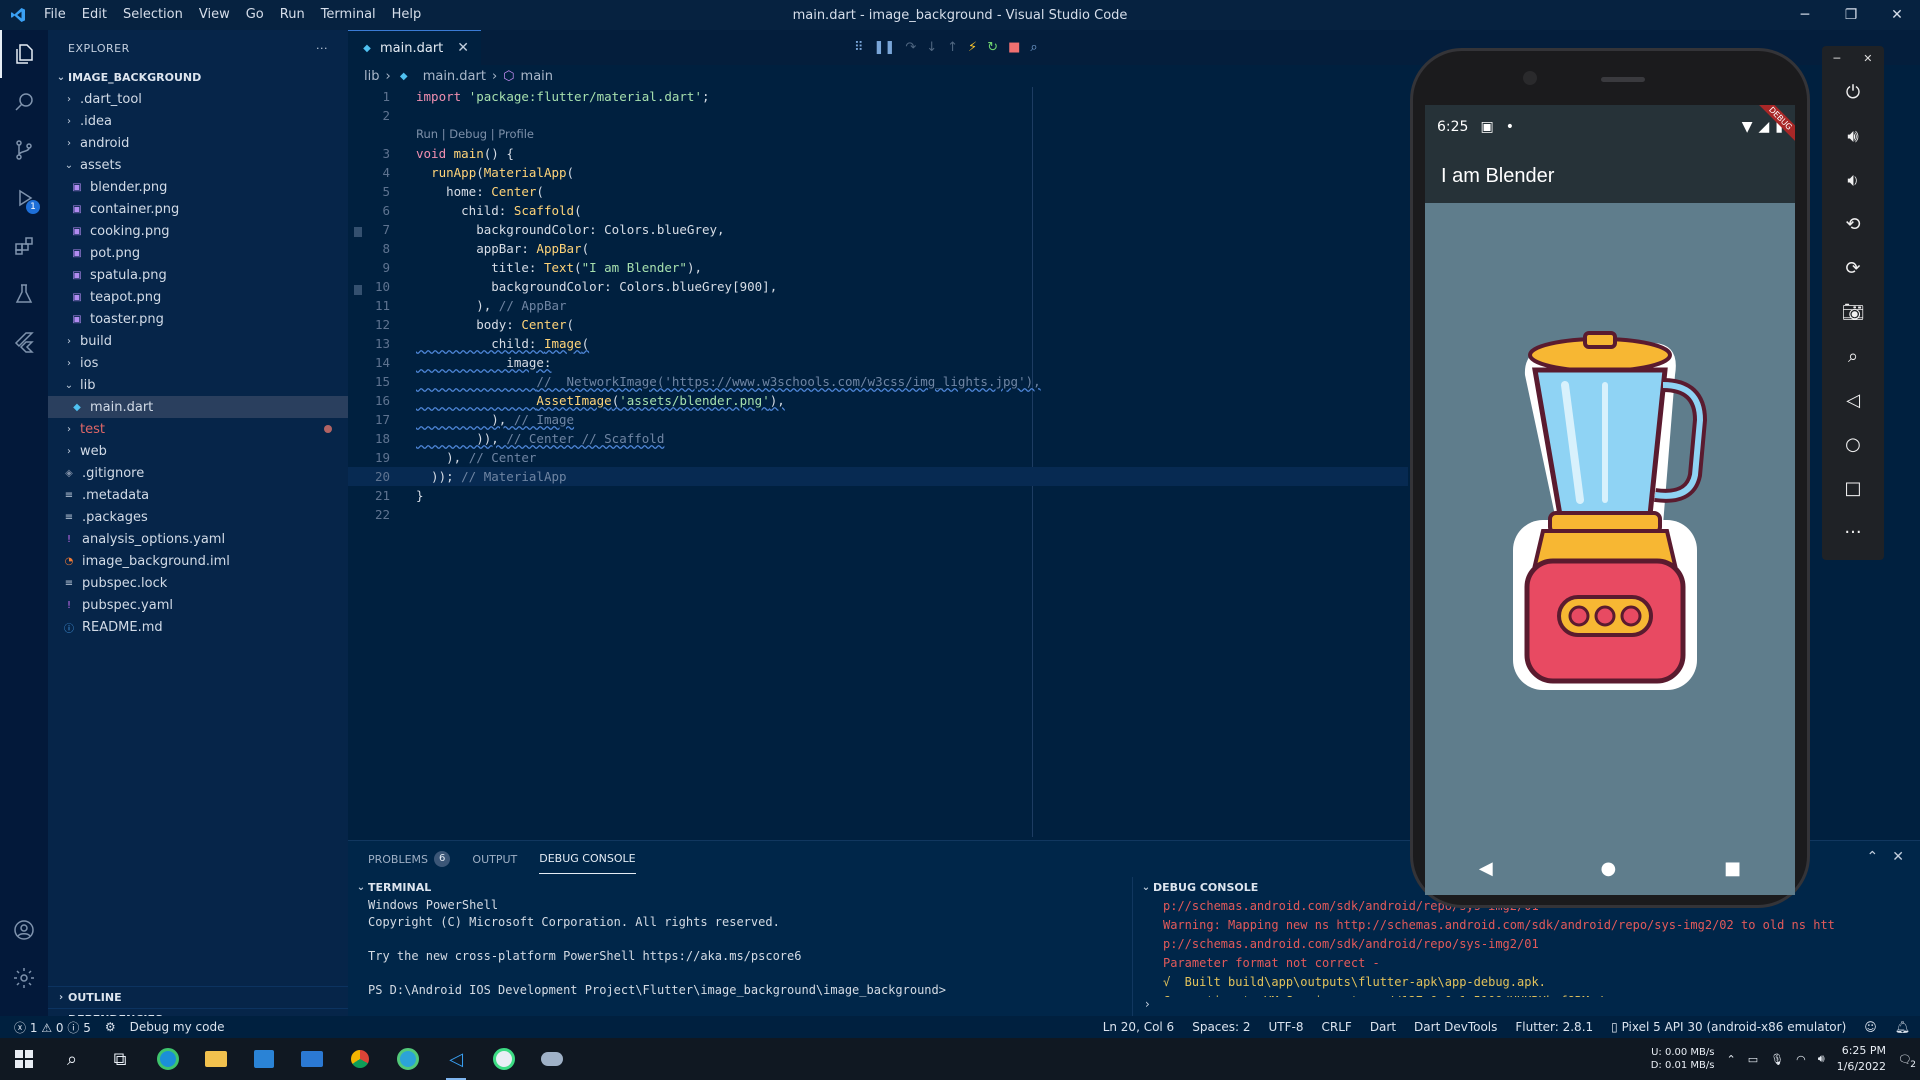 This screenshot has height=1080, width=1920. What do you see at coordinates (1853, 532) in the screenshot?
I see `more-options-icon: ···` at bounding box center [1853, 532].